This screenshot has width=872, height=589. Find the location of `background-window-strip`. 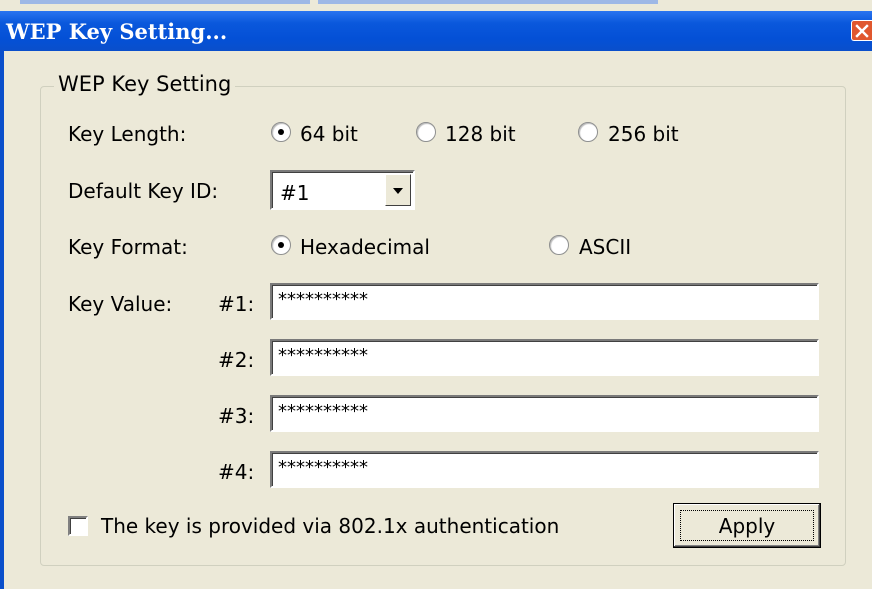

background-window-strip is located at coordinates (436, 5).